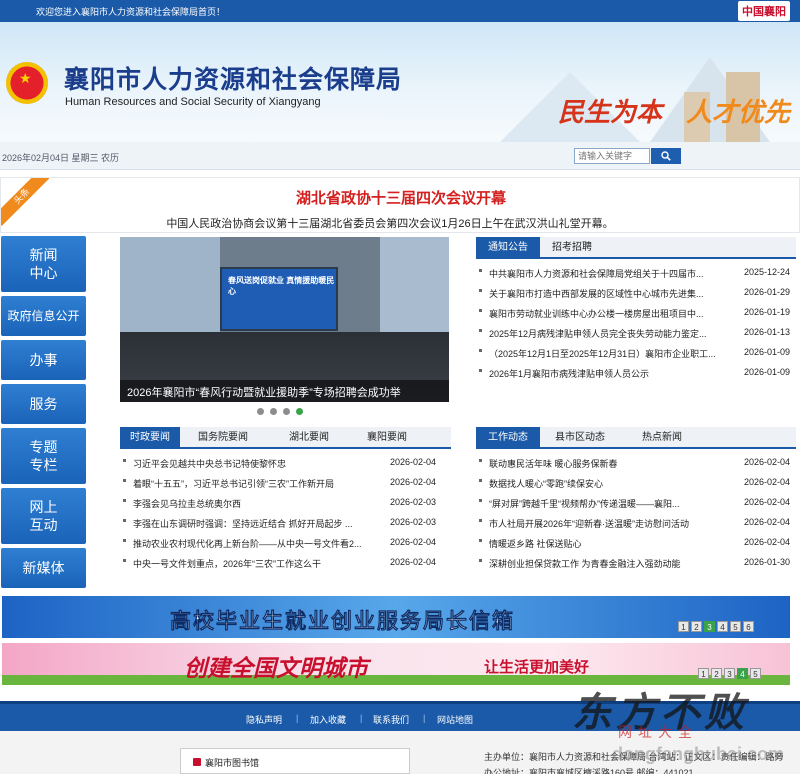 The width and height of the screenshot is (800, 774). Describe the element at coordinates (259, 463) in the screenshot. I see `item-title: 习近平会见越共中央总书记特使黎怀忠` at that location.